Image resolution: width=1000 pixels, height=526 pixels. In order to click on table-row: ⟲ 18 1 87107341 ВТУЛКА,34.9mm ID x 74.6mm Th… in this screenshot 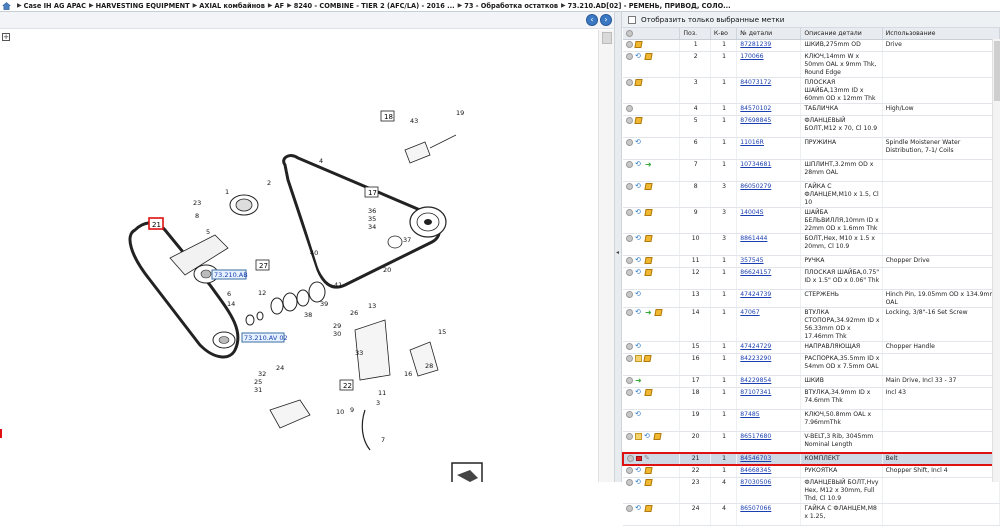, I will do `click(811, 398)`.